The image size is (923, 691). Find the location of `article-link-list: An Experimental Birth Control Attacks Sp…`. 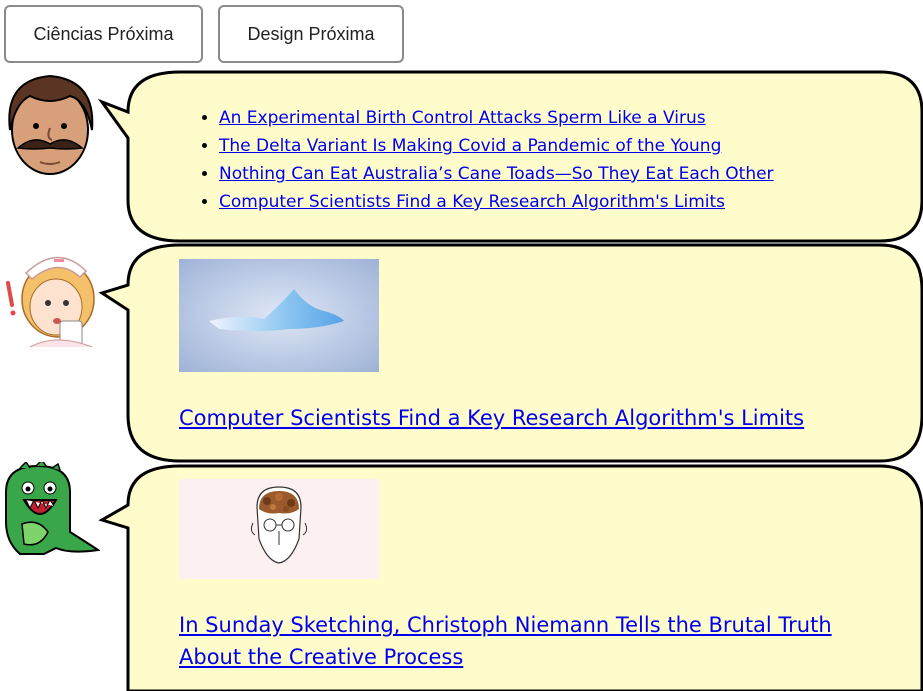

article-link-list: An Experimental Birth Control Attacks Sp… is located at coordinates (539, 160).